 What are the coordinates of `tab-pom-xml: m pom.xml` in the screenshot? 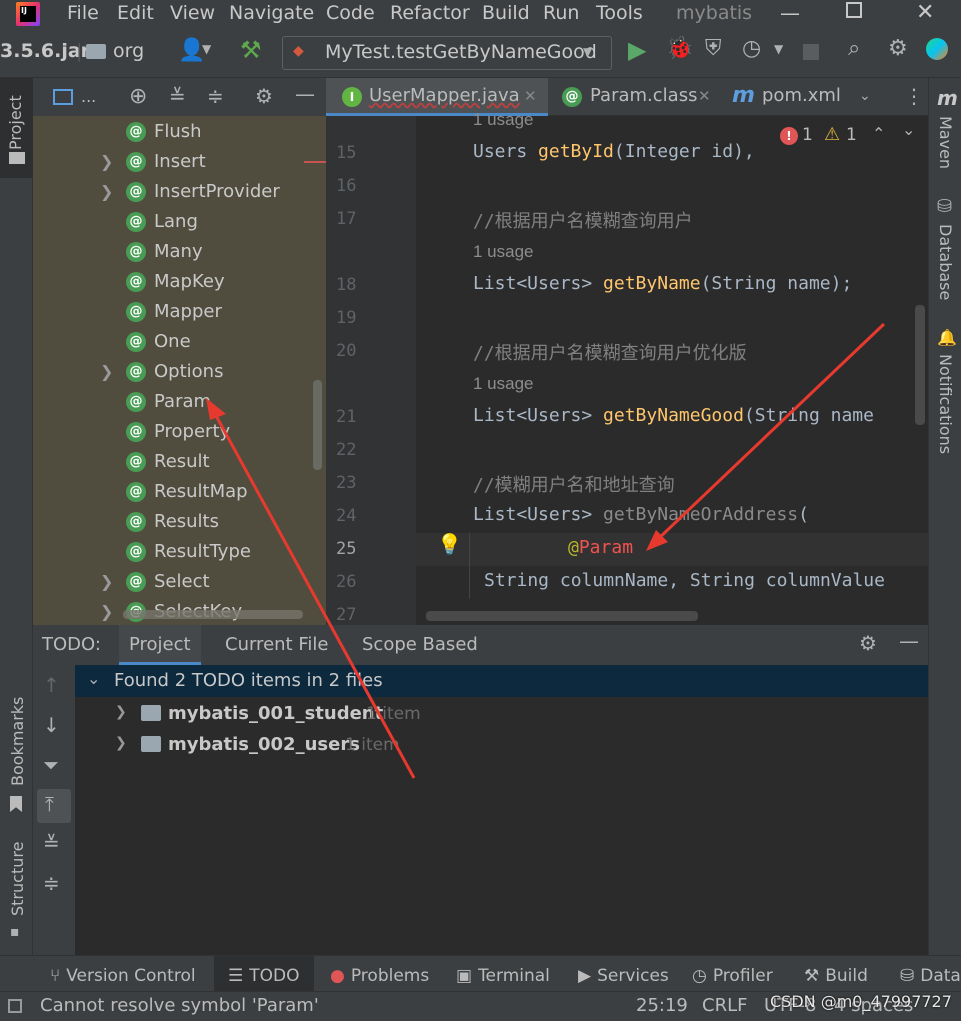 It's located at (786, 97).